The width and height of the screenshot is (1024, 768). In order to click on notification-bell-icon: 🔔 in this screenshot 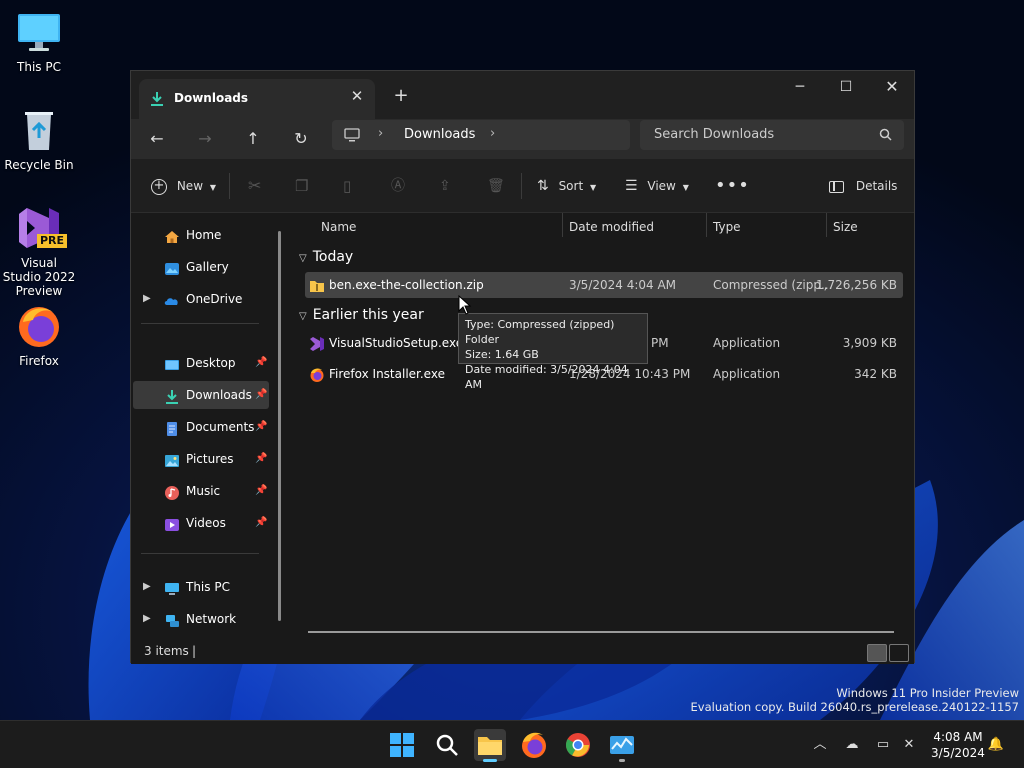, I will do `click(996, 745)`.